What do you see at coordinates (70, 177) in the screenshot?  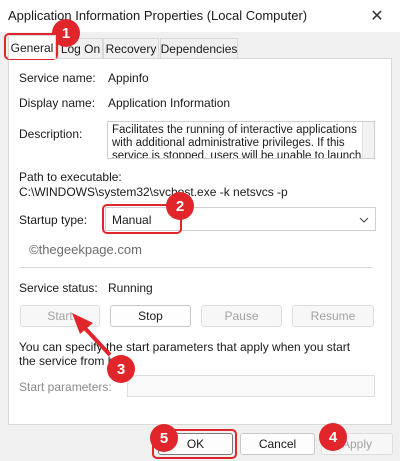 I see `path-label: Path to executable:` at bounding box center [70, 177].